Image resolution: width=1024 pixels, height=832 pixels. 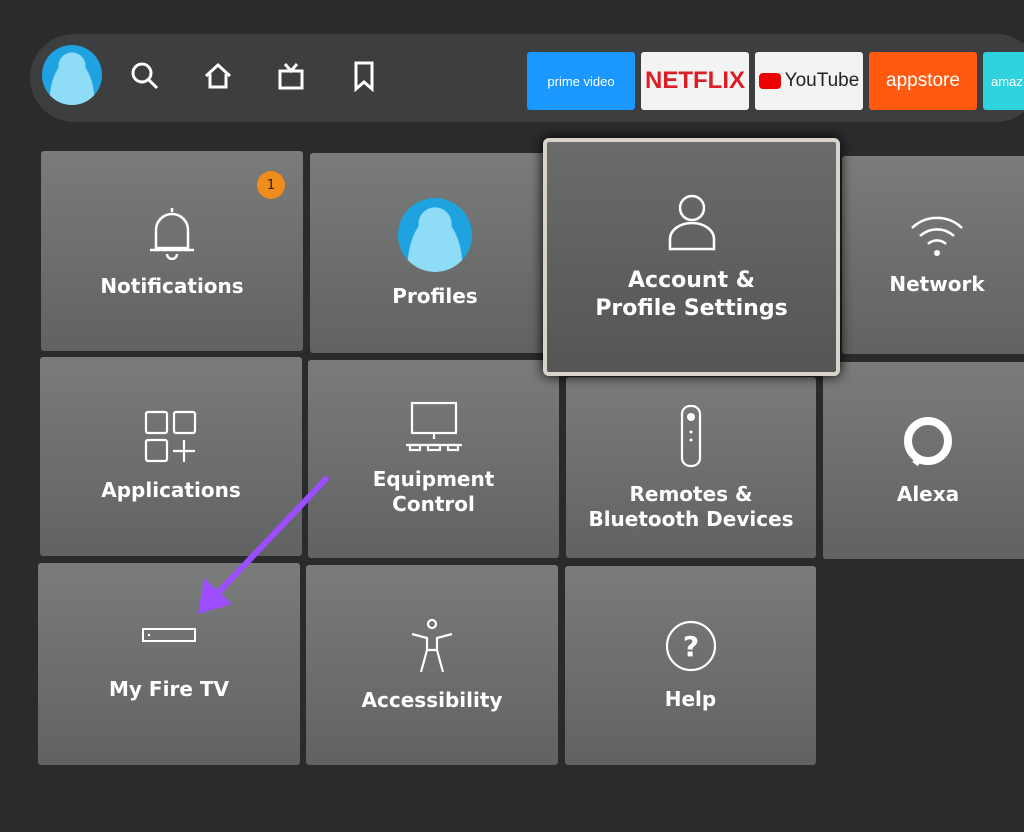 I want to click on annotation-arrow, so click(x=263, y=545).